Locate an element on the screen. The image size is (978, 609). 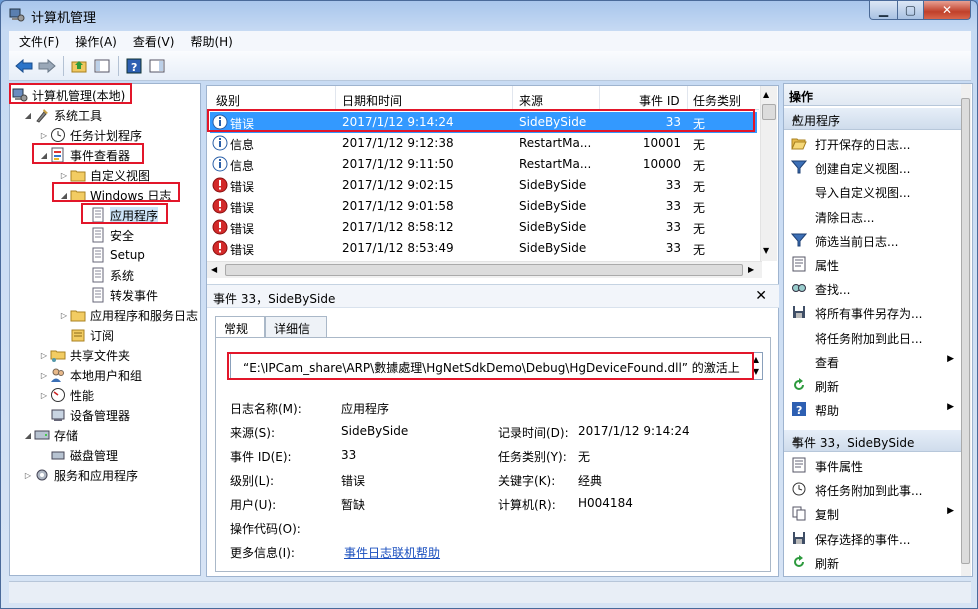
online-help-link: 事件日志联机帮助 is located at coordinates (392, 552).